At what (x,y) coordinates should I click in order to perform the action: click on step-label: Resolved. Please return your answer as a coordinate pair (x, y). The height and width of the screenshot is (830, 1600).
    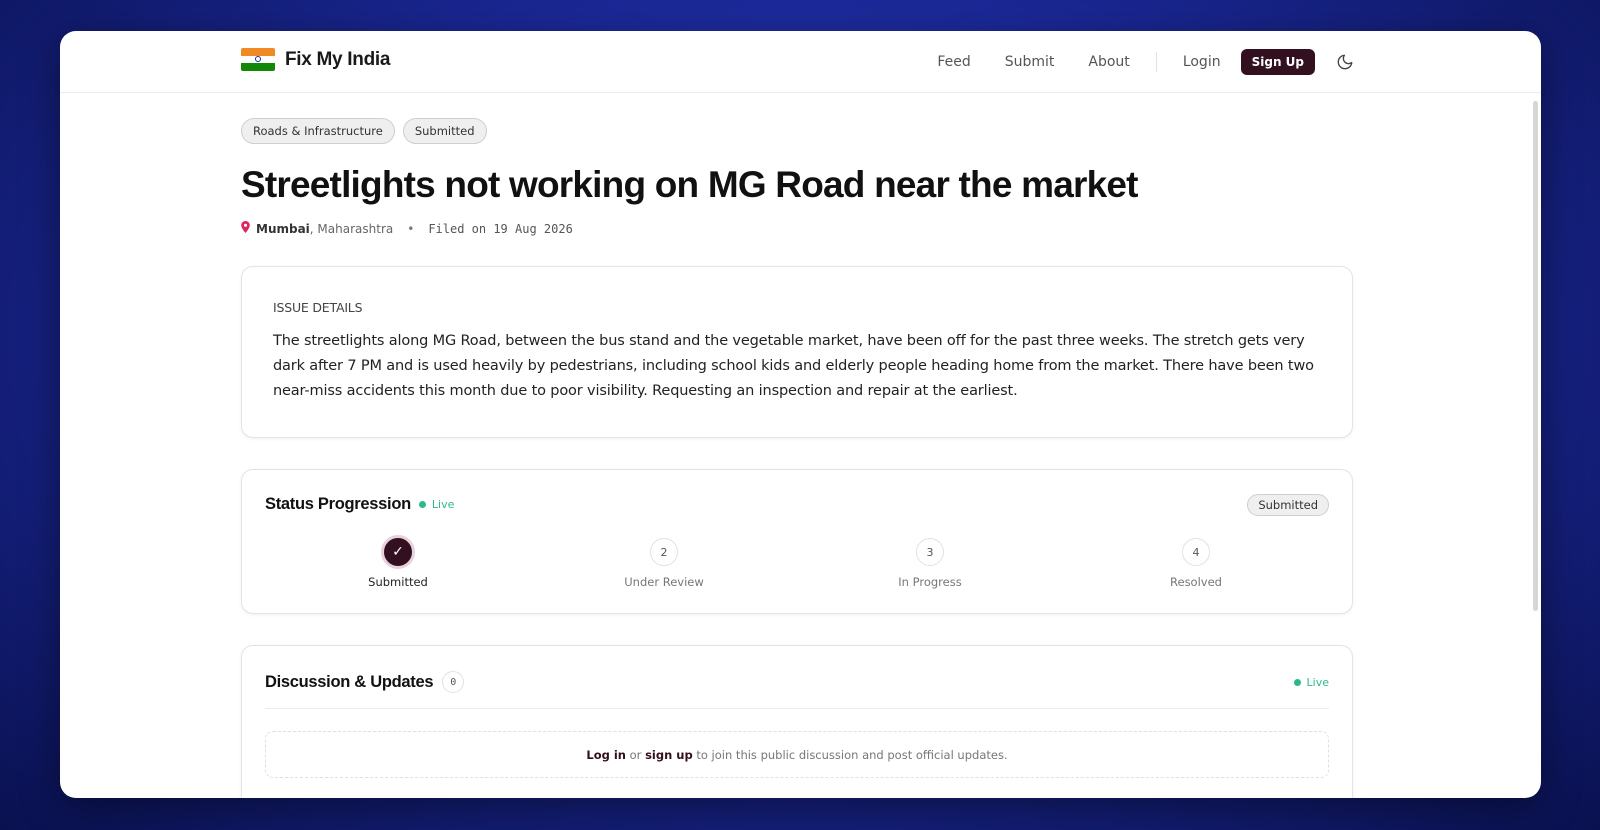
    Looking at the image, I should click on (1196, 582).